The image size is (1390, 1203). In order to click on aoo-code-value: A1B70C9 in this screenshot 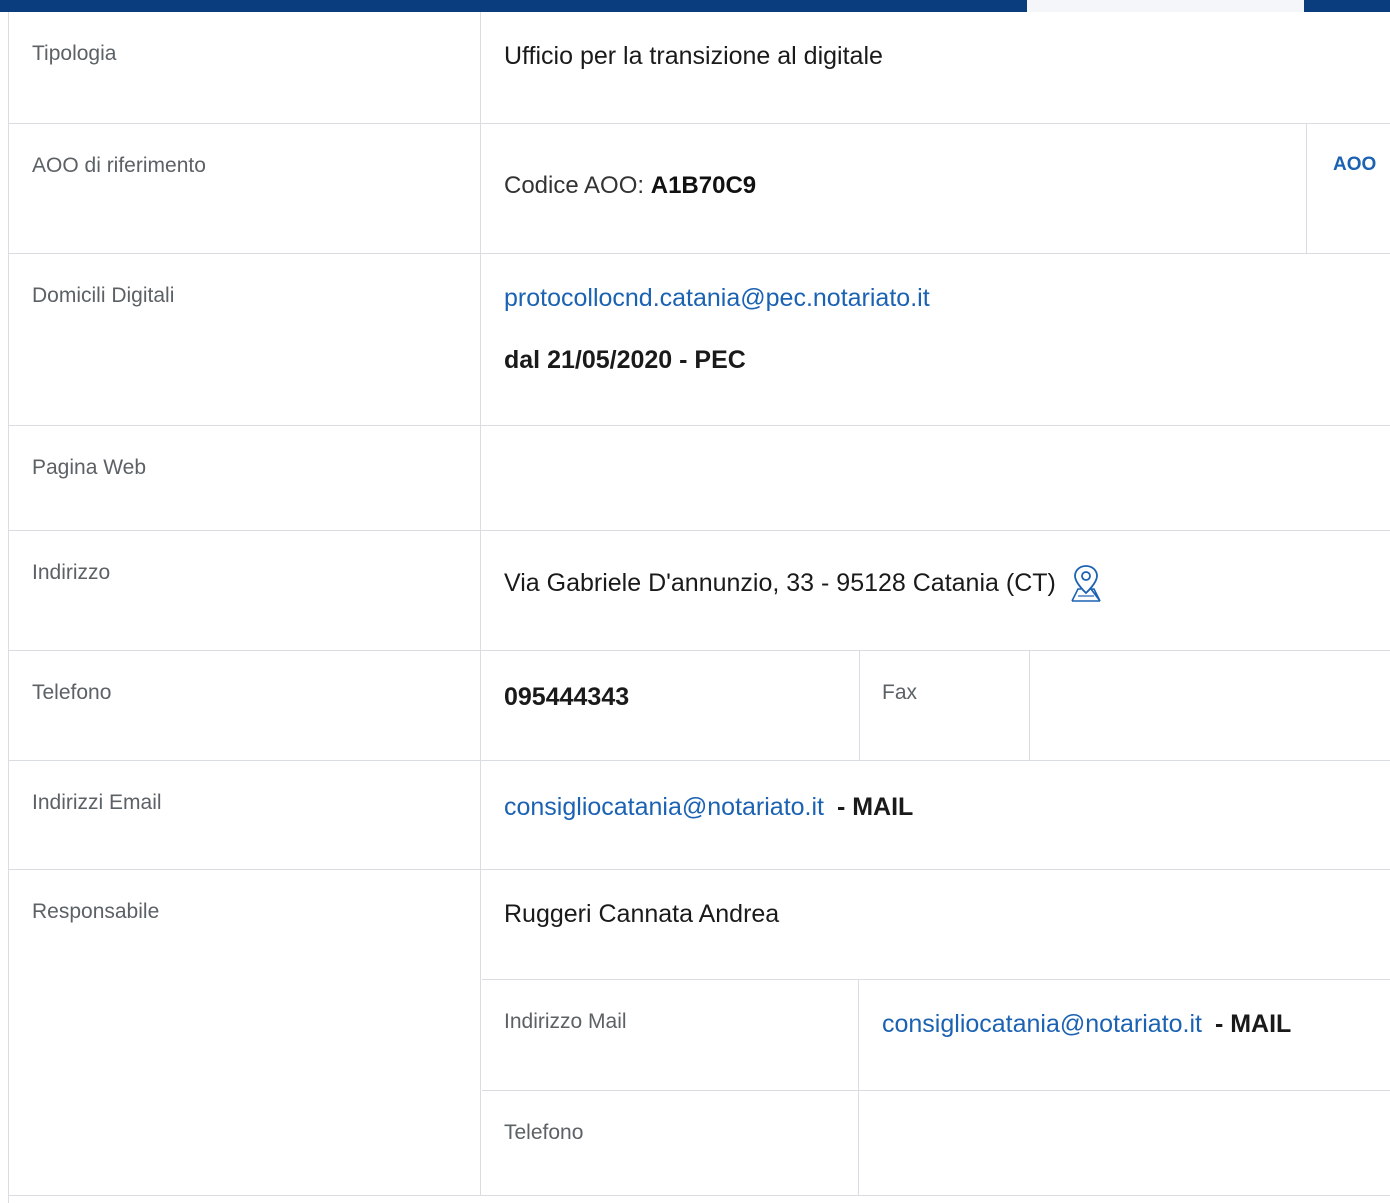, I will do `click(703, 185)`.